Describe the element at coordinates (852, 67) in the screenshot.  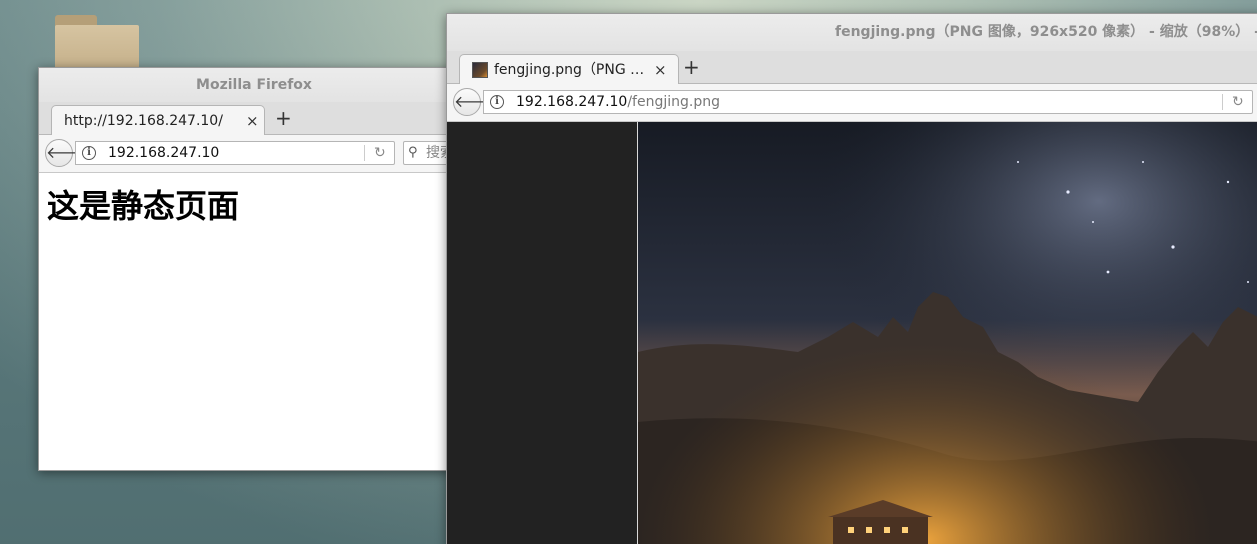
I see `tab-strip: fengjing.png（PNG … × +` at that location.